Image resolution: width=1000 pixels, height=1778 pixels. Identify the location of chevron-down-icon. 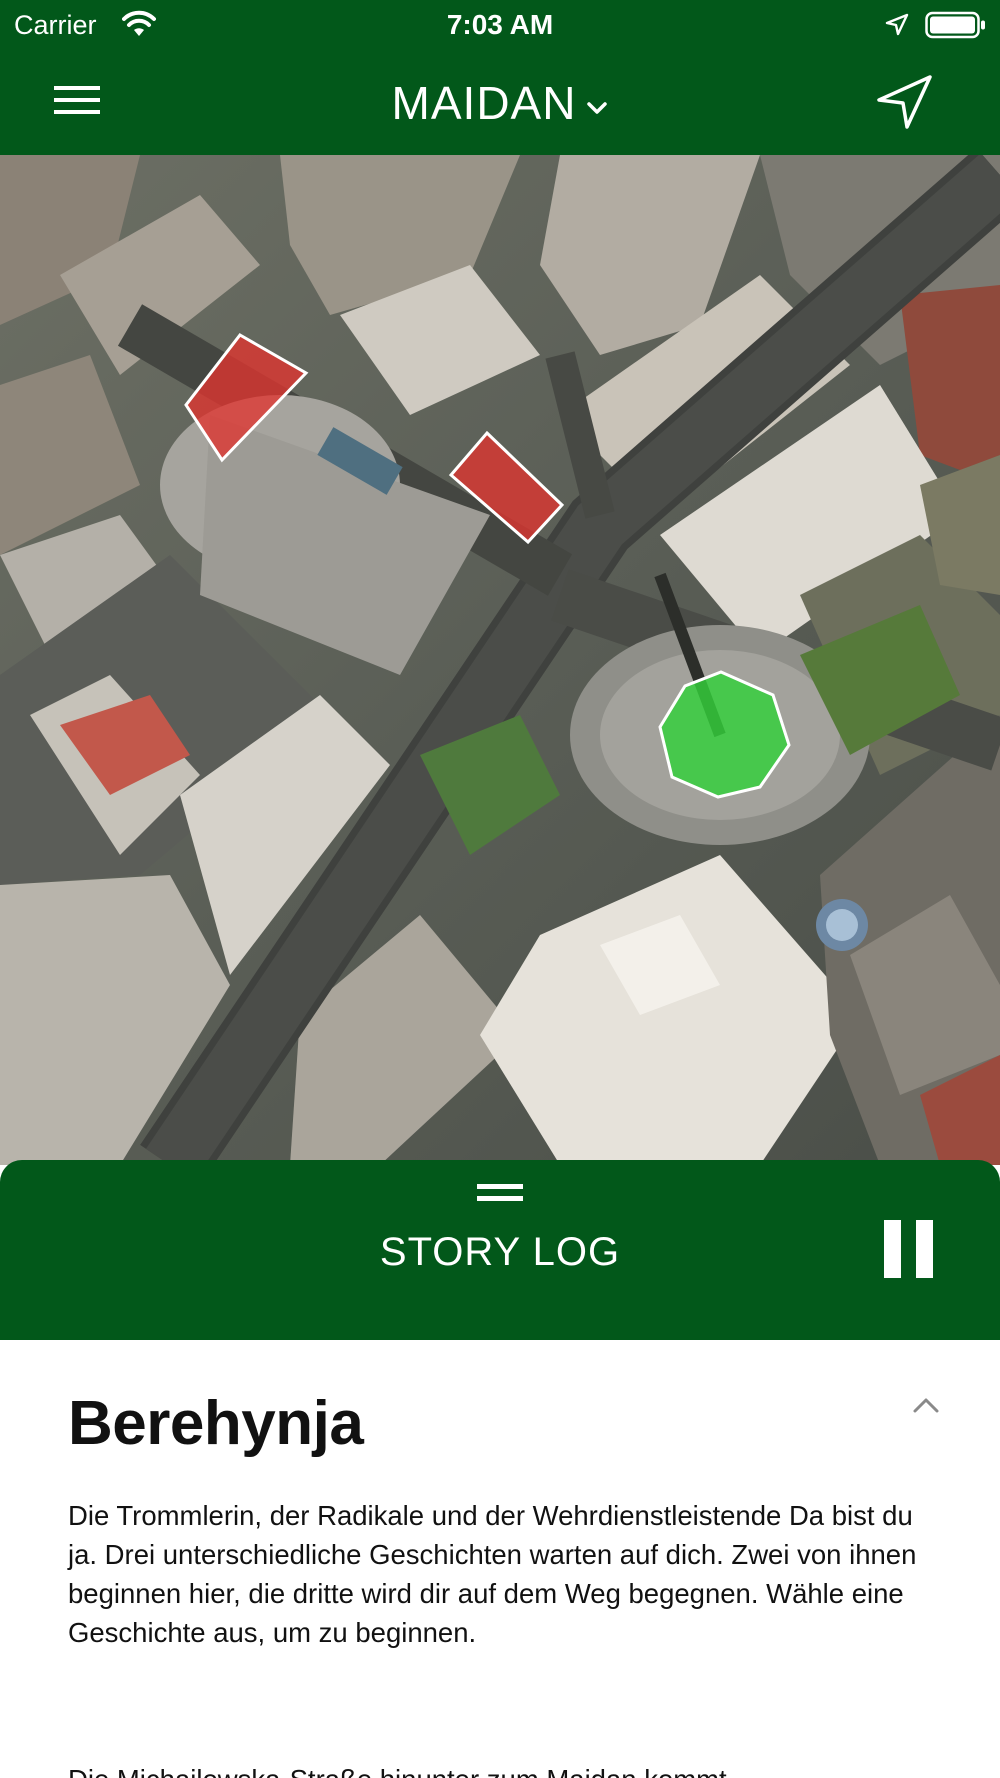
(597, 108).